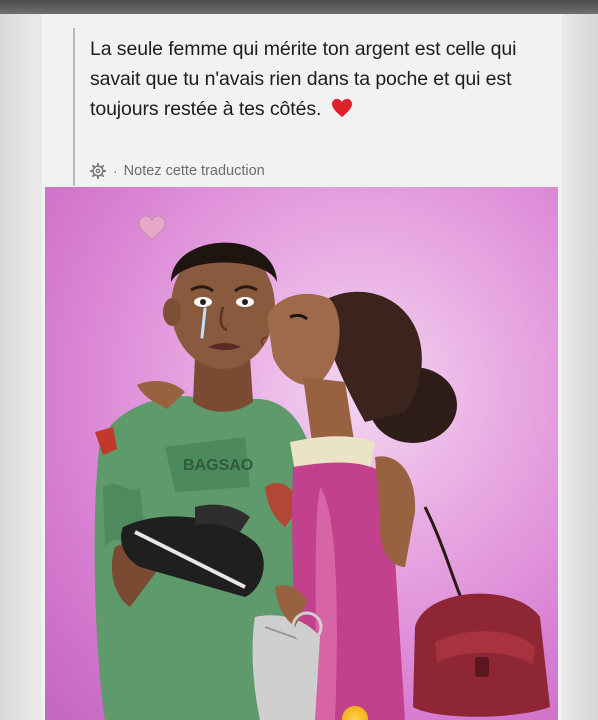  I want to click on top-status-bar, so click(299, 7).